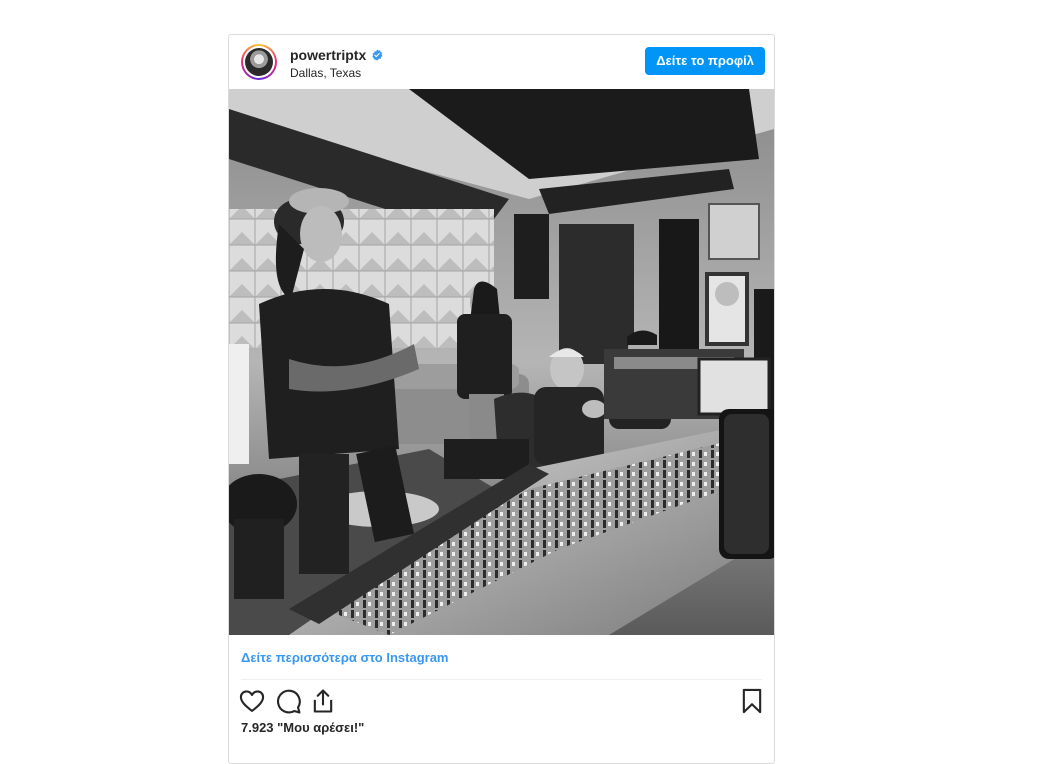 The image size is (1041, 764). What do you see at coordinates (501, 703) in the screenshot?
I see `action-bar` at bounding box center [501, 703].